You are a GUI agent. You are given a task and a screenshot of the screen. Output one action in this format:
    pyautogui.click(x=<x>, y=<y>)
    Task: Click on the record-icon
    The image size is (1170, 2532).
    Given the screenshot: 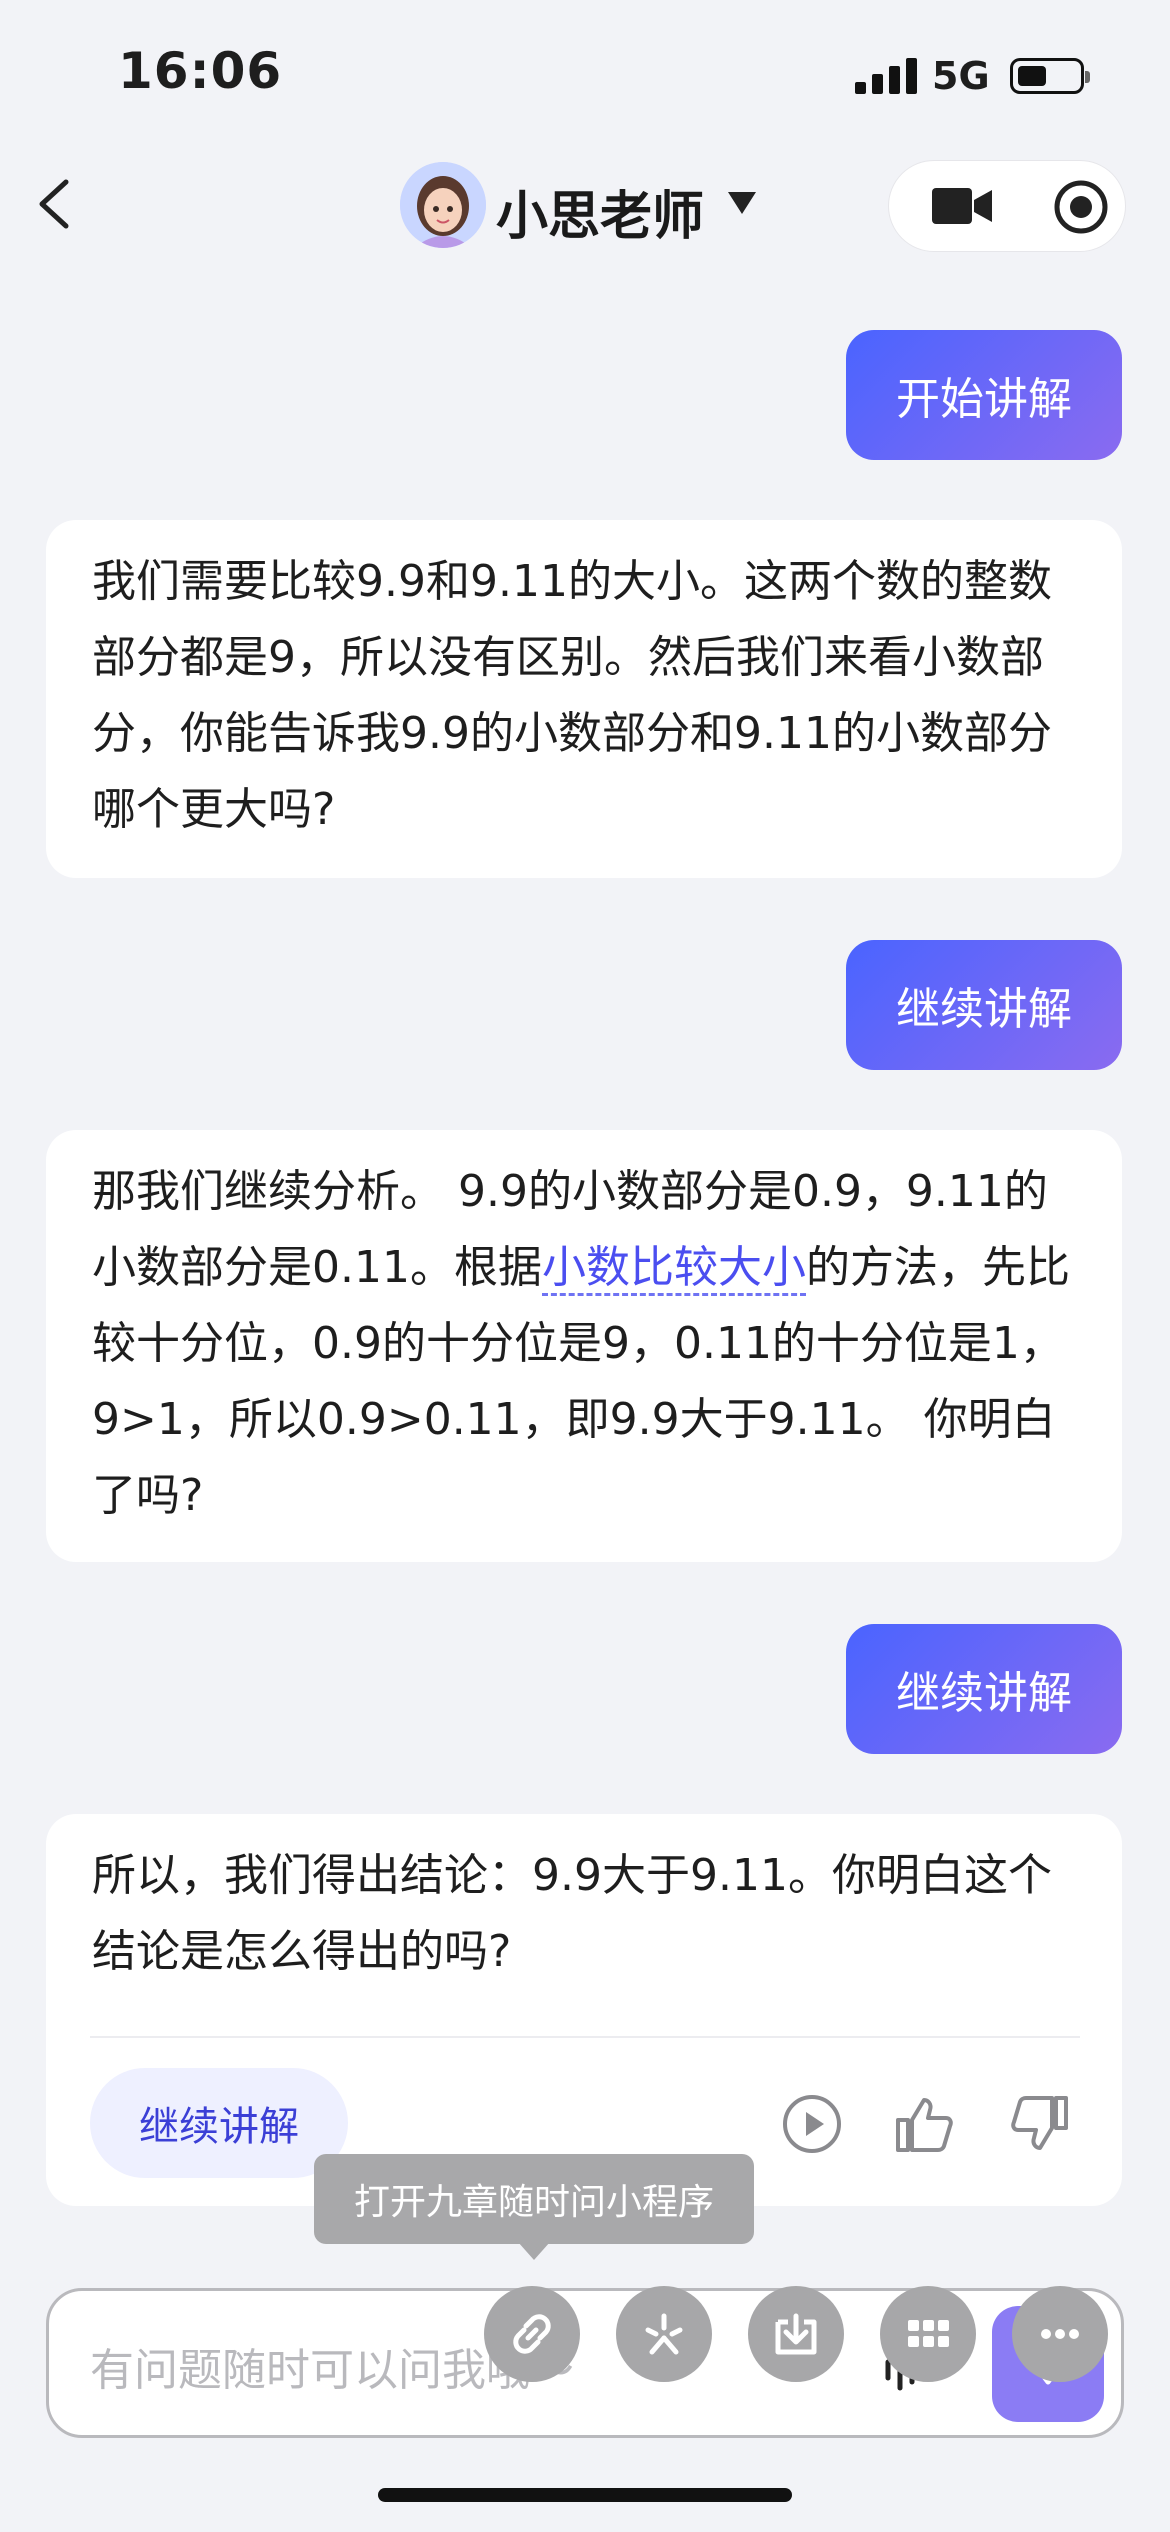 What is the action you would take?
    pyautogui.click(x=1081, y=207)
    